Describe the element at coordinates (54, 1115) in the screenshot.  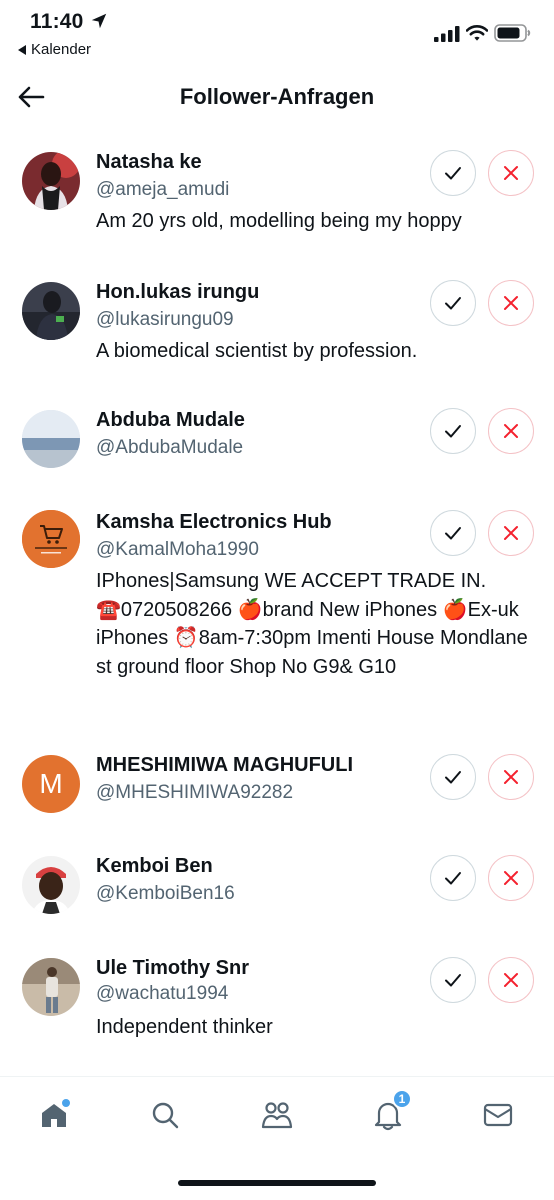
I see `tab-home` at that location.